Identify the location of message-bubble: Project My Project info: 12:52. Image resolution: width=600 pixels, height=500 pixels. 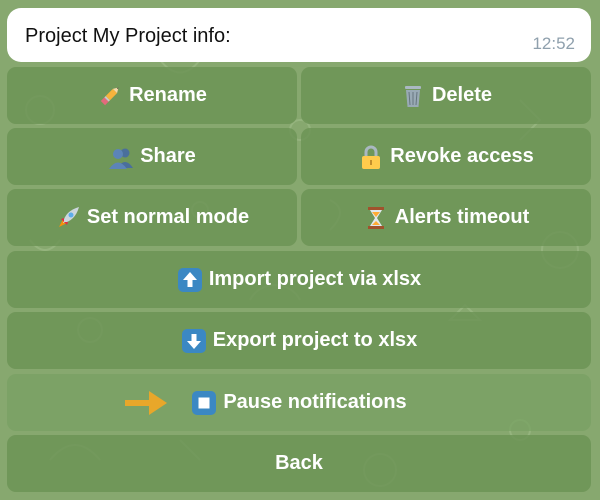
(299, 35).